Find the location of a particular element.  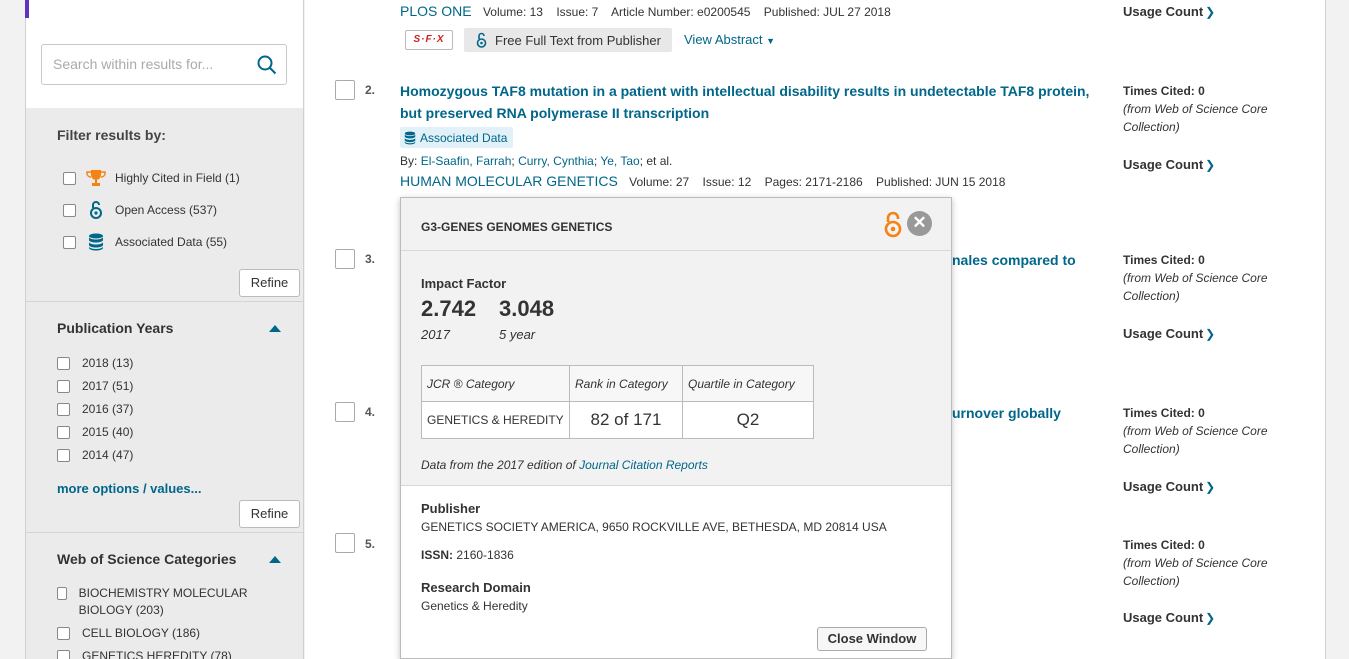

popup-header: G3-GENES GENOMES GENETICS ✕ is located at coordinates (676, 224).